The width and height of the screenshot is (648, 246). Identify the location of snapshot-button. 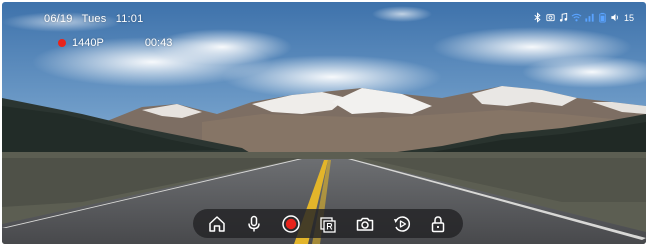
(365, 224).